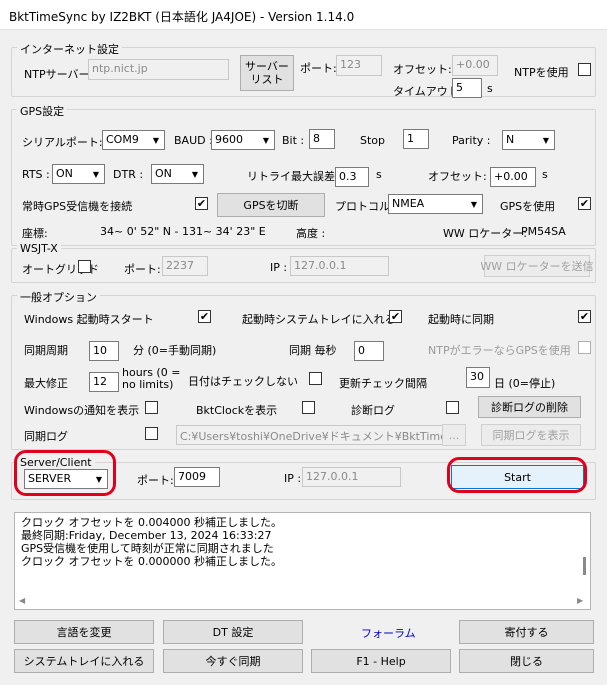  Describe the element at coordinates (84, 632) in the screenshot. I see `change-language-button: 言語を変更` at that location.